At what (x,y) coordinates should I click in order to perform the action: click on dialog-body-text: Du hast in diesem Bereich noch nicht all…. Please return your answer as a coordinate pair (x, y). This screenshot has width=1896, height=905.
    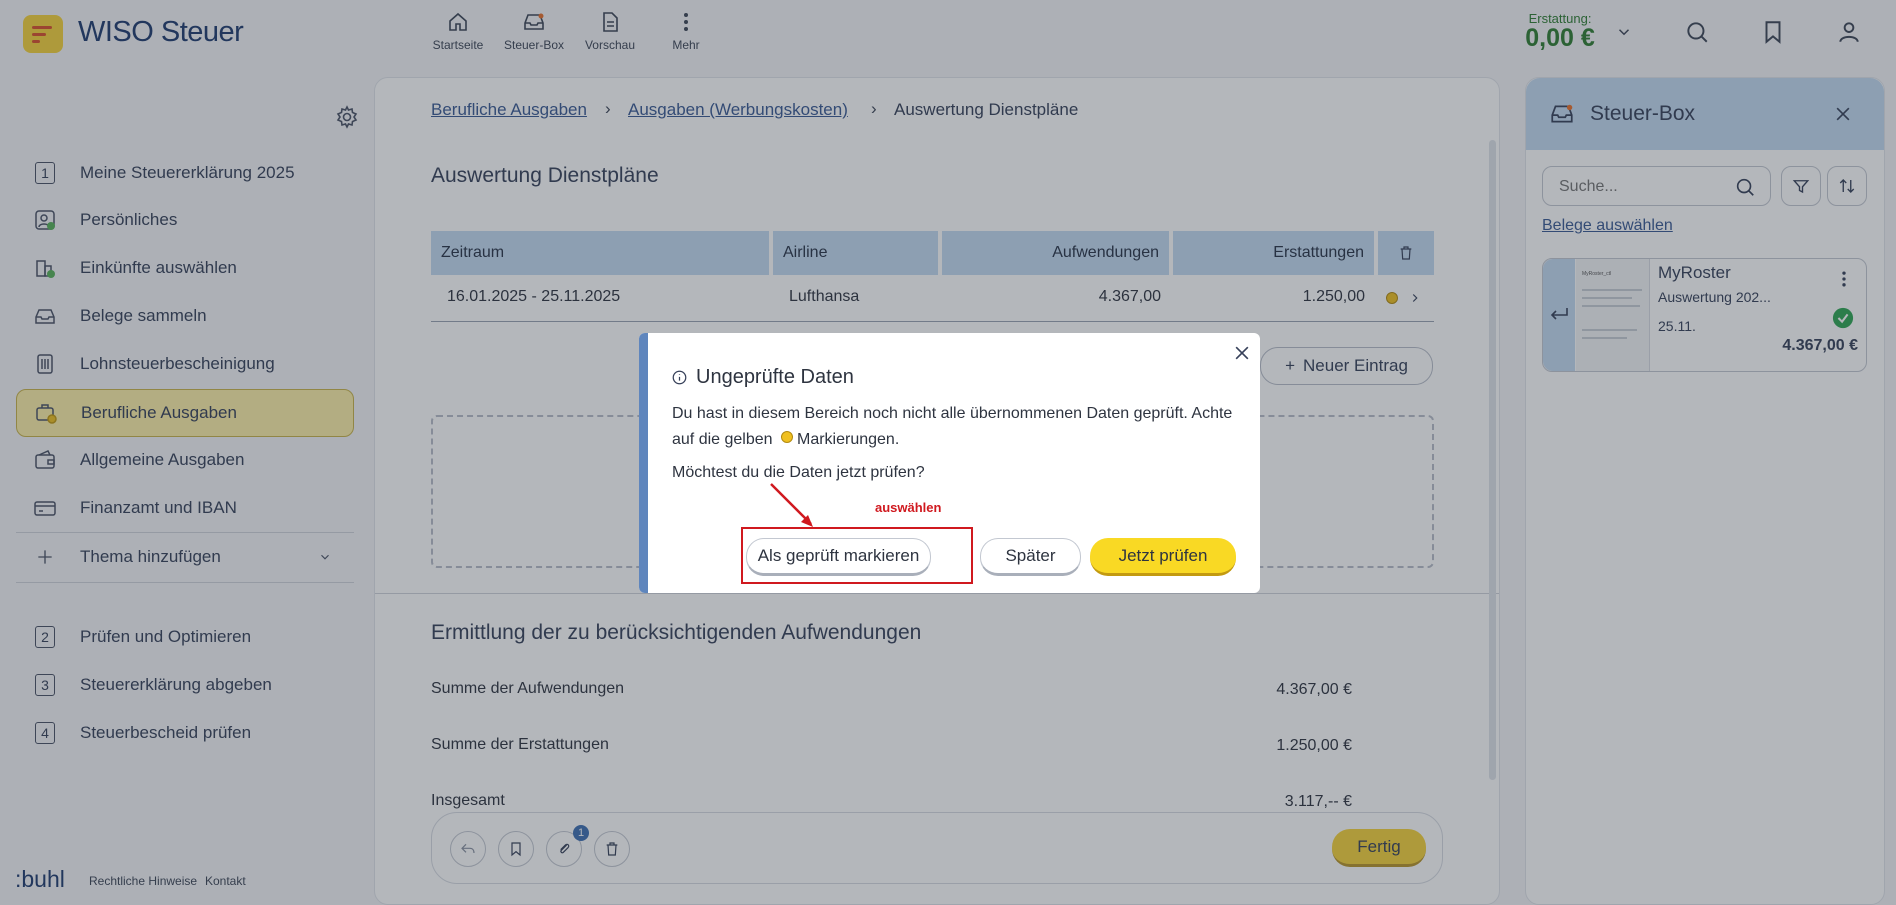
    Looking at the image, I should click on (952, 426).